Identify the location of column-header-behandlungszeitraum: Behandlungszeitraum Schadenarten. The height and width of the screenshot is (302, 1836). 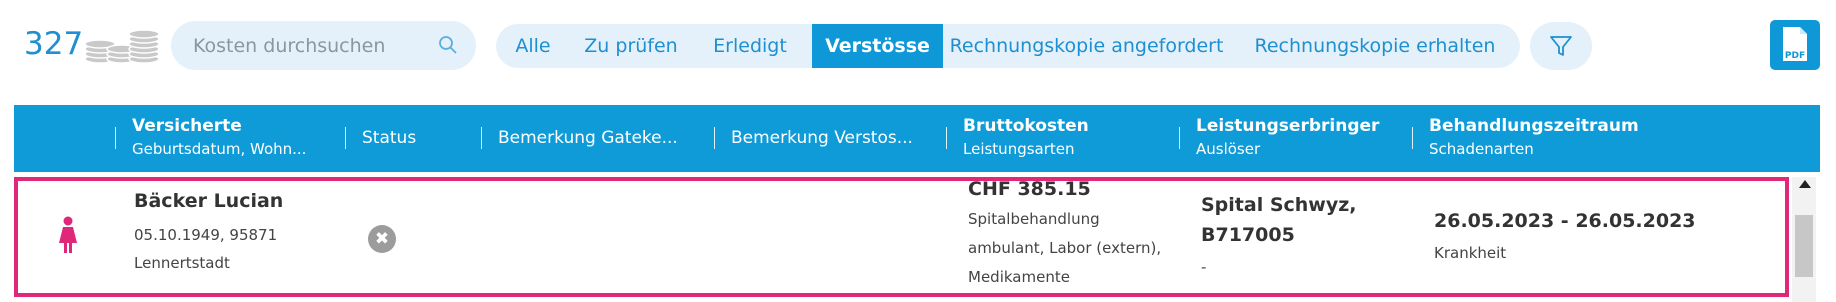
(1534, 138).